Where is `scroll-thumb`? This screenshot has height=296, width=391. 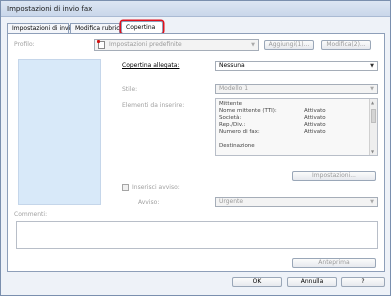
scroll-thumb is located at coordinates (373, 116).